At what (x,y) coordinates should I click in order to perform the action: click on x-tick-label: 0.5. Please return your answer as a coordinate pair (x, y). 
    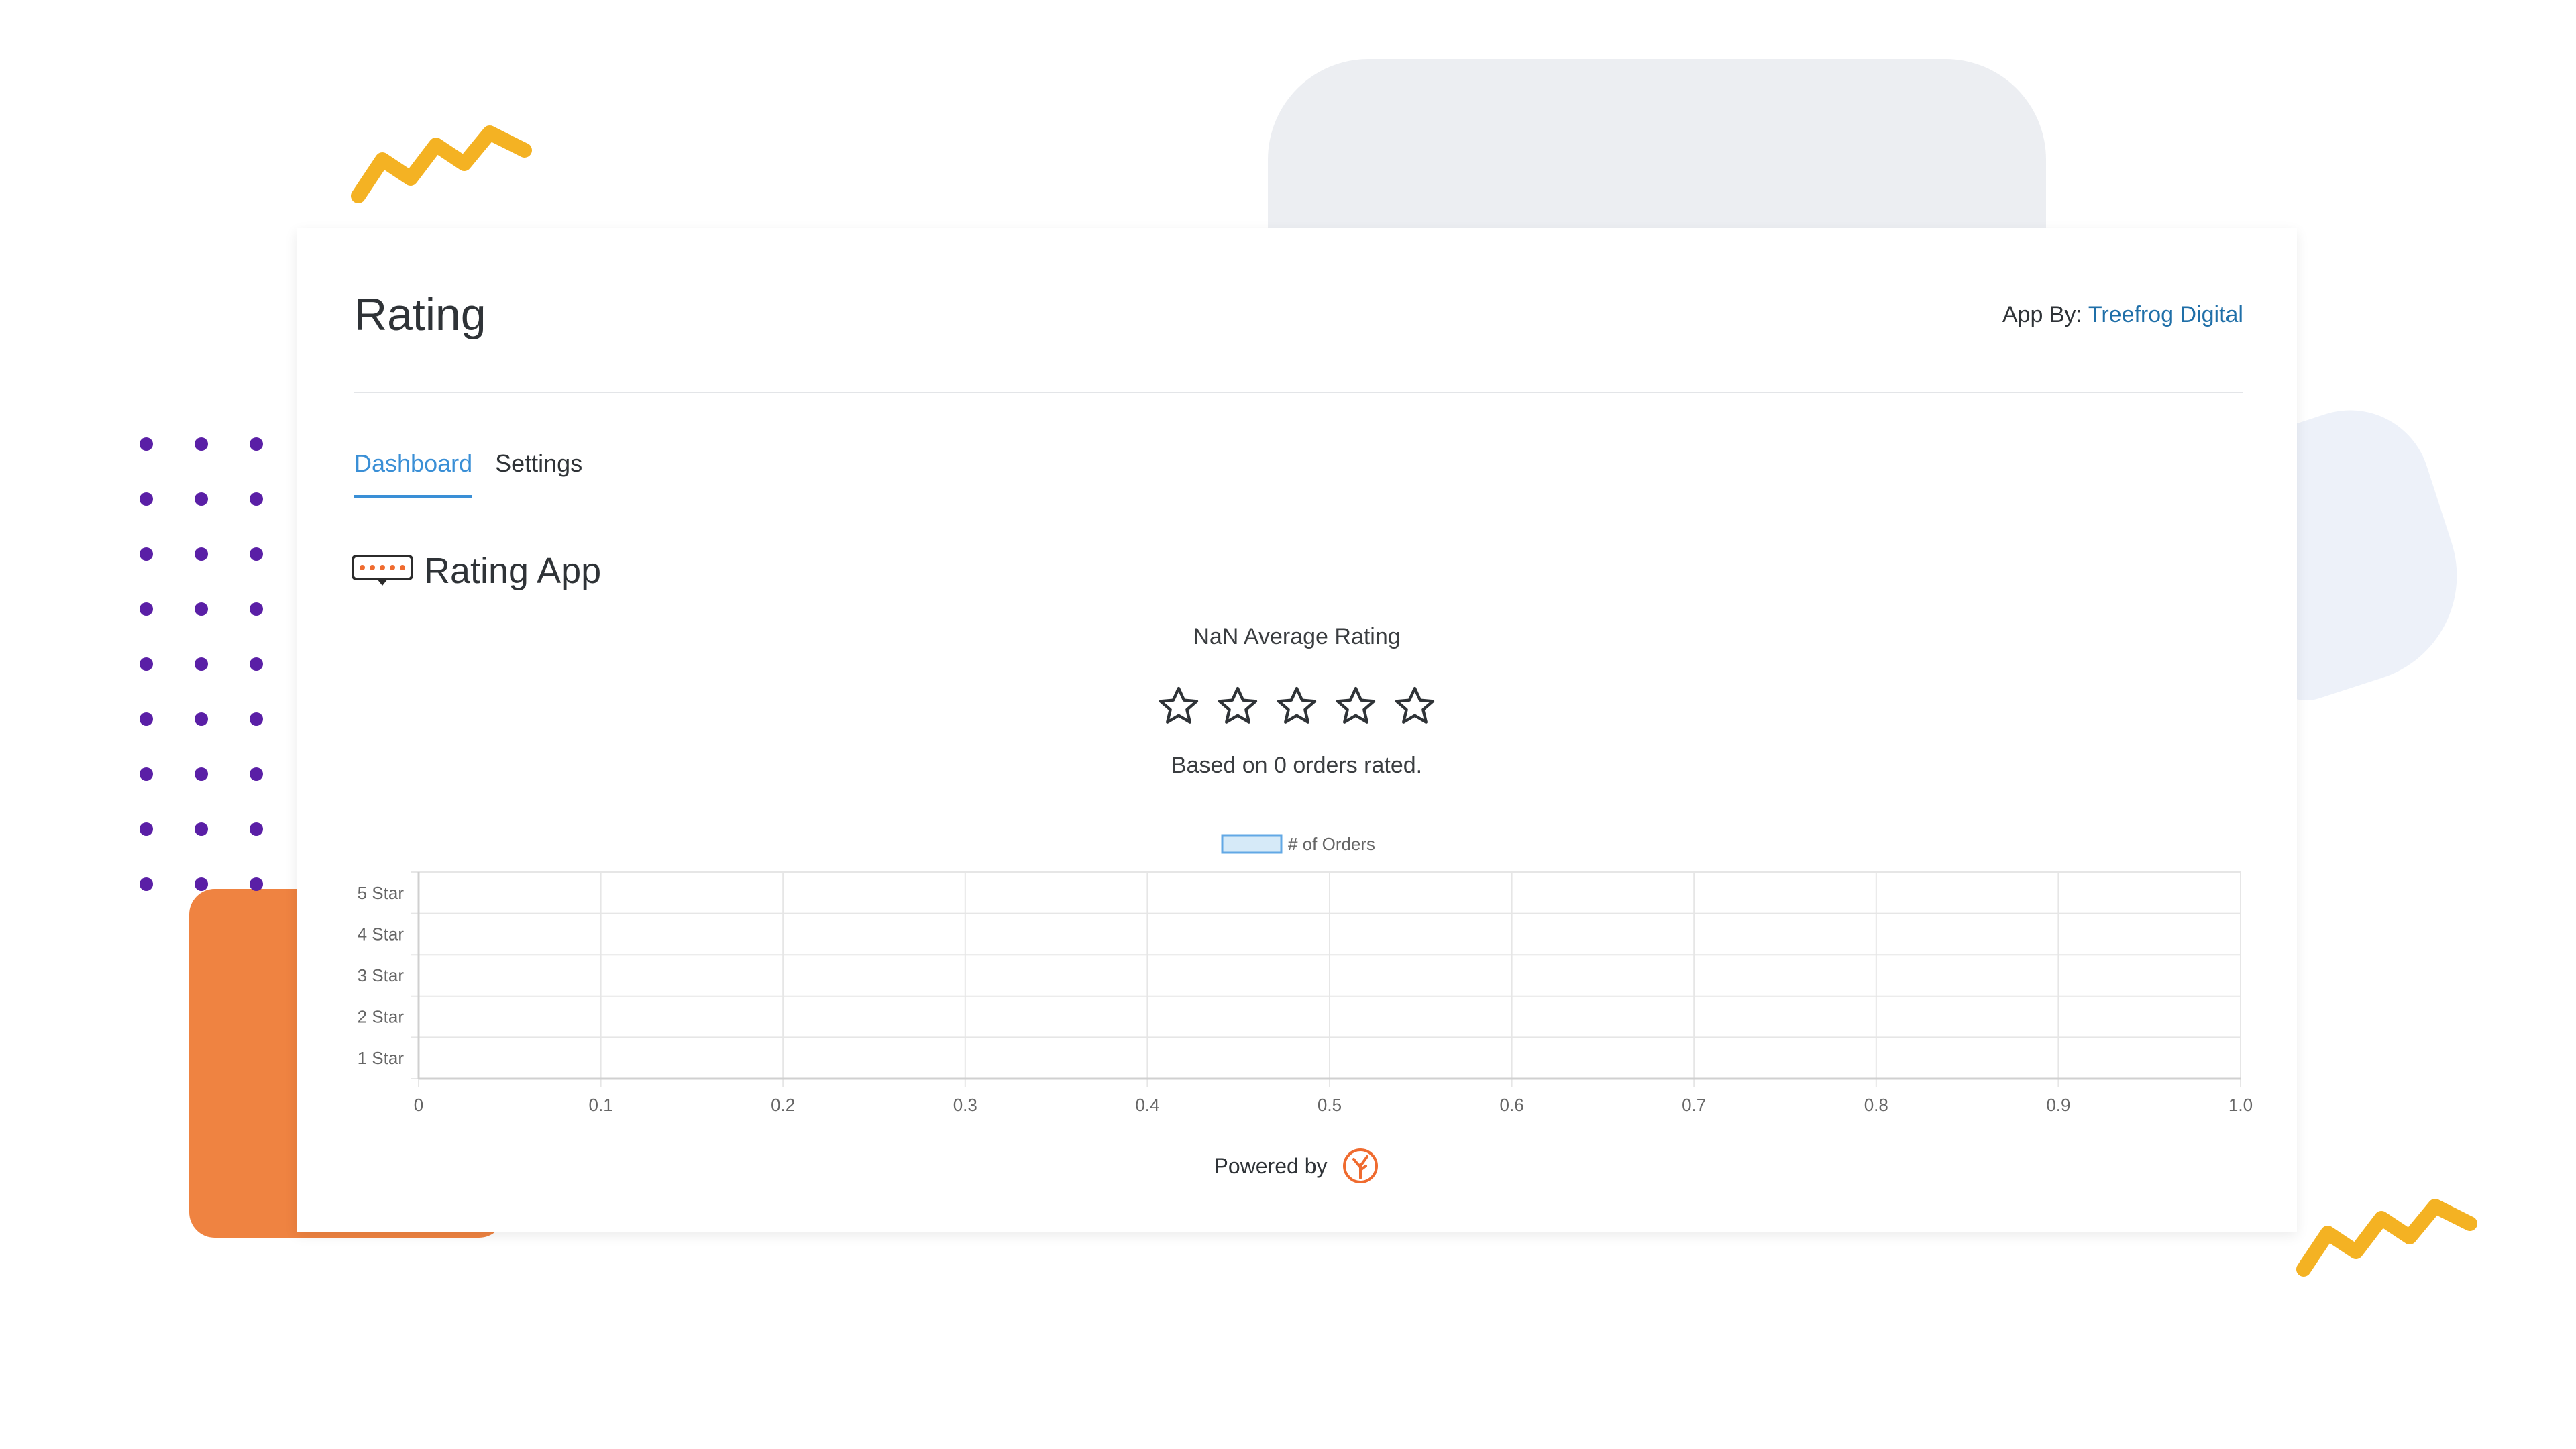
    Looking at the image, I should click on (1330, 1105).